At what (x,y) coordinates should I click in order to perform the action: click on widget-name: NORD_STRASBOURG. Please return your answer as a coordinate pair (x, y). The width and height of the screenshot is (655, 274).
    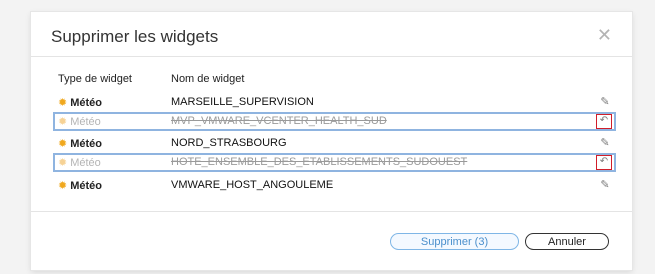
    Looking at the image, I should click on (229, 143).